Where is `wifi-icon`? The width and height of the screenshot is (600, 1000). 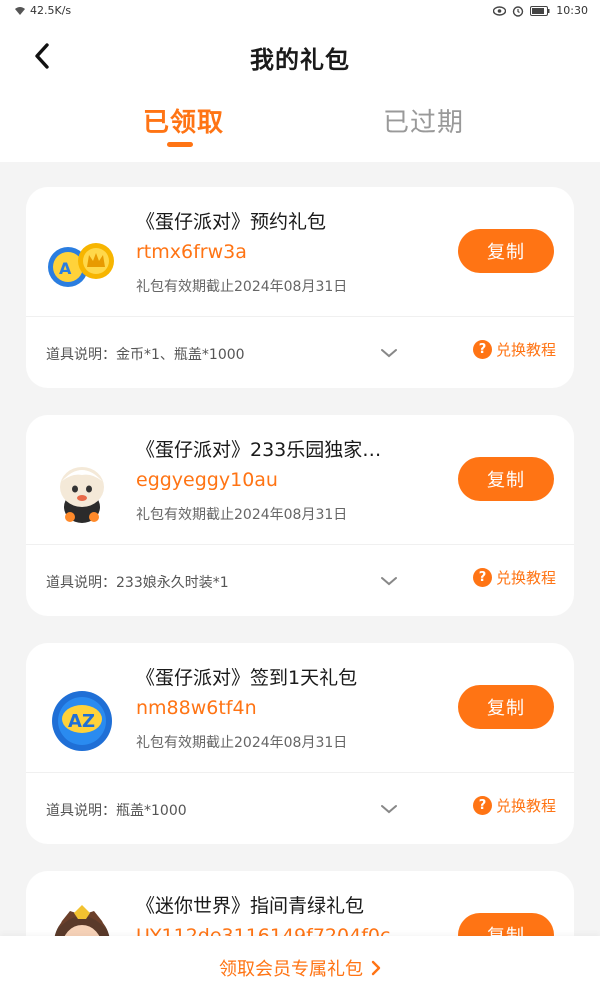 wifi-icon is located at coordinates (20, 11).